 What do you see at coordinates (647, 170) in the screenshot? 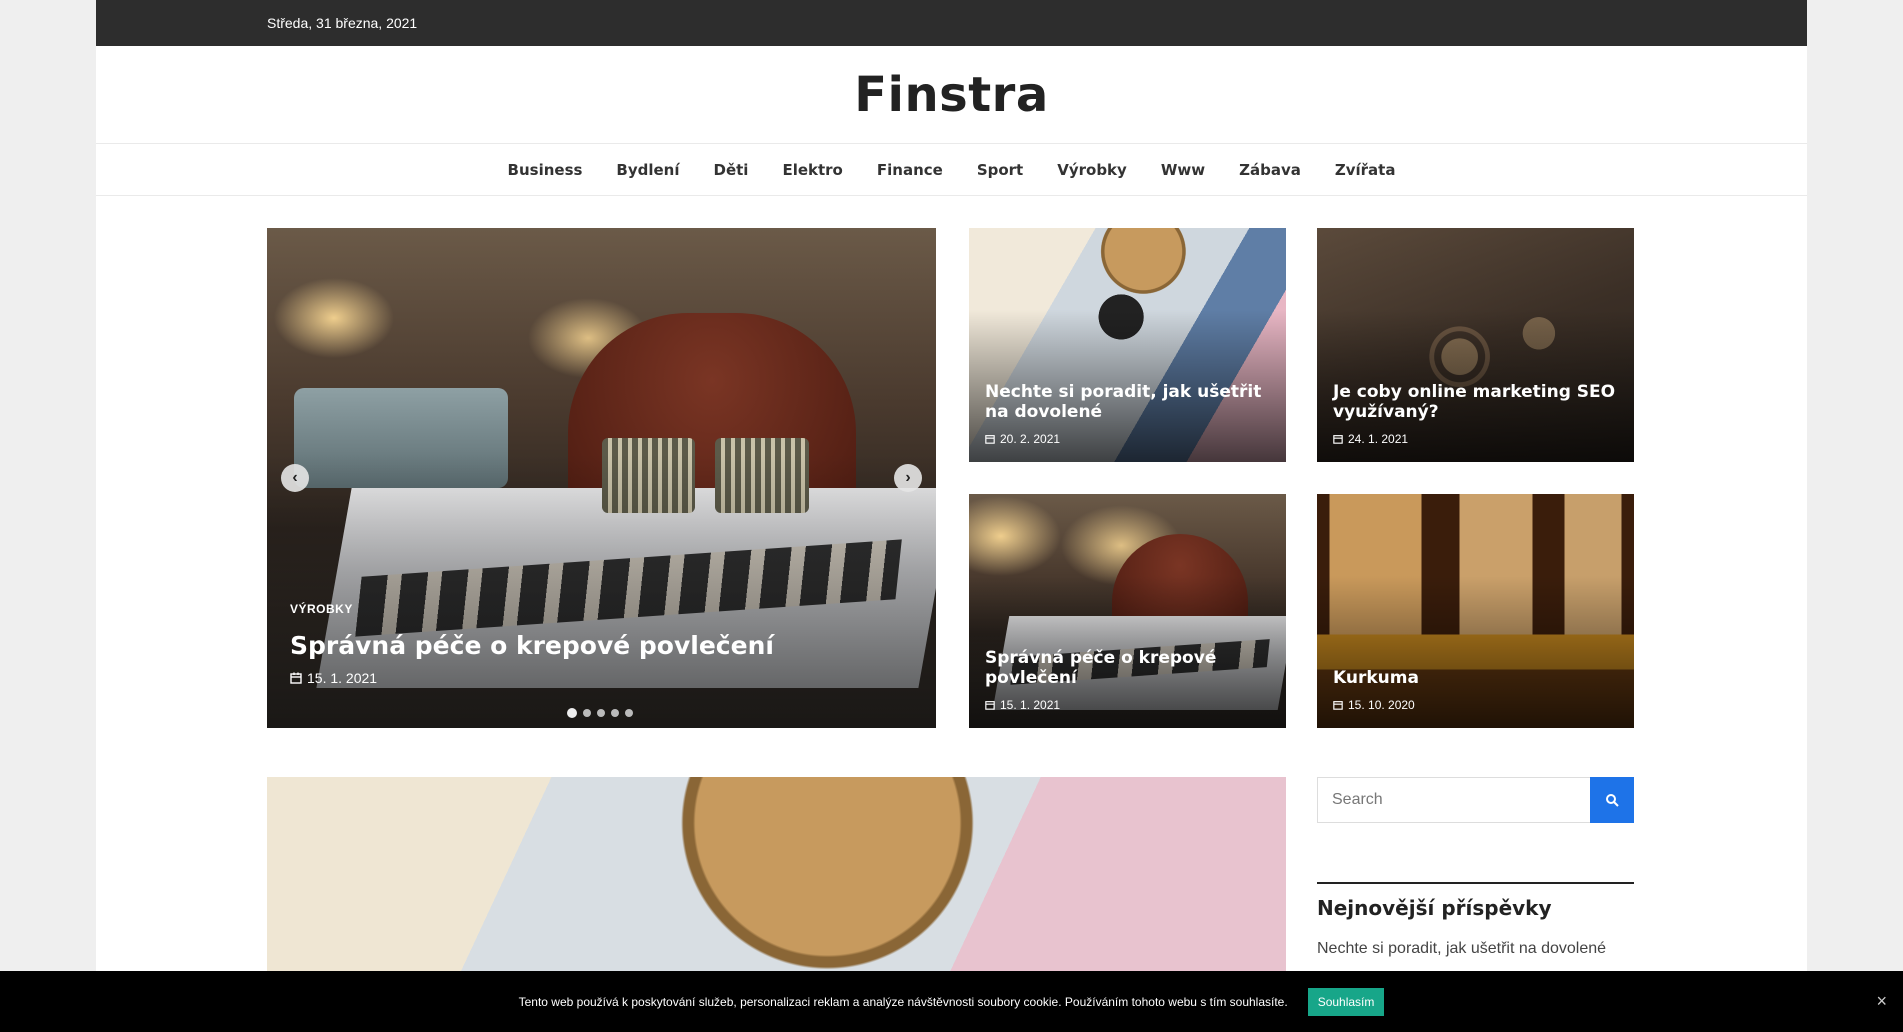
I see `nav-item-bydleni: Bydlení` at bounding box center [647, 170].